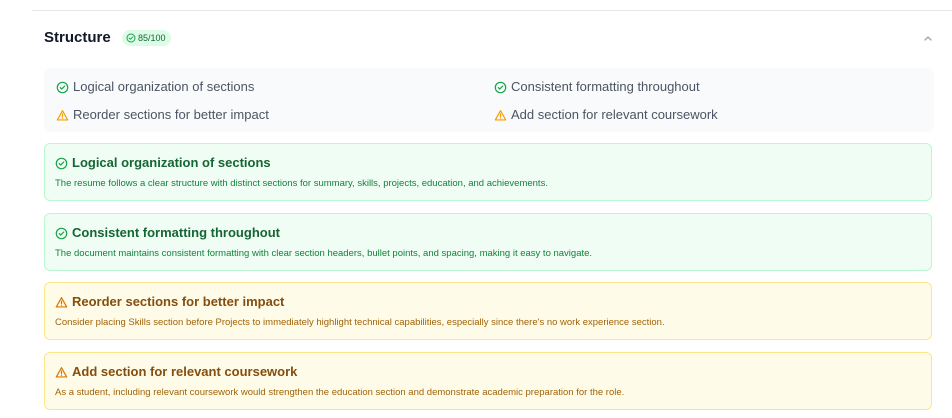 The width and height of the screenshot is (952, 418). What do you see at coordinates (928, 38) in the screenshot?
I see `chevron-up-icon` at bounding box center [928, 38].